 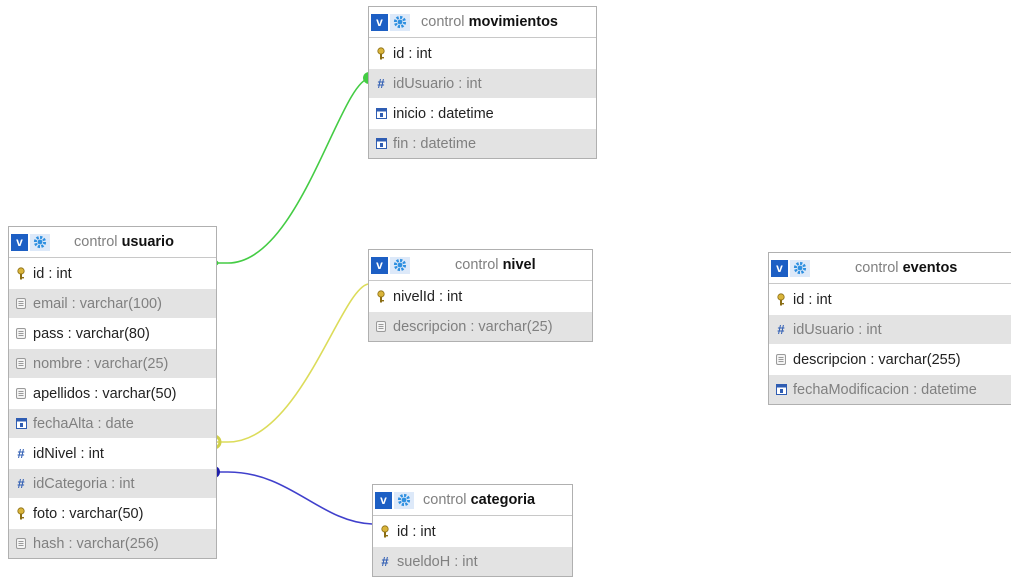 I want to click on column-row: nivelId : int, so click(x=480, y=296).